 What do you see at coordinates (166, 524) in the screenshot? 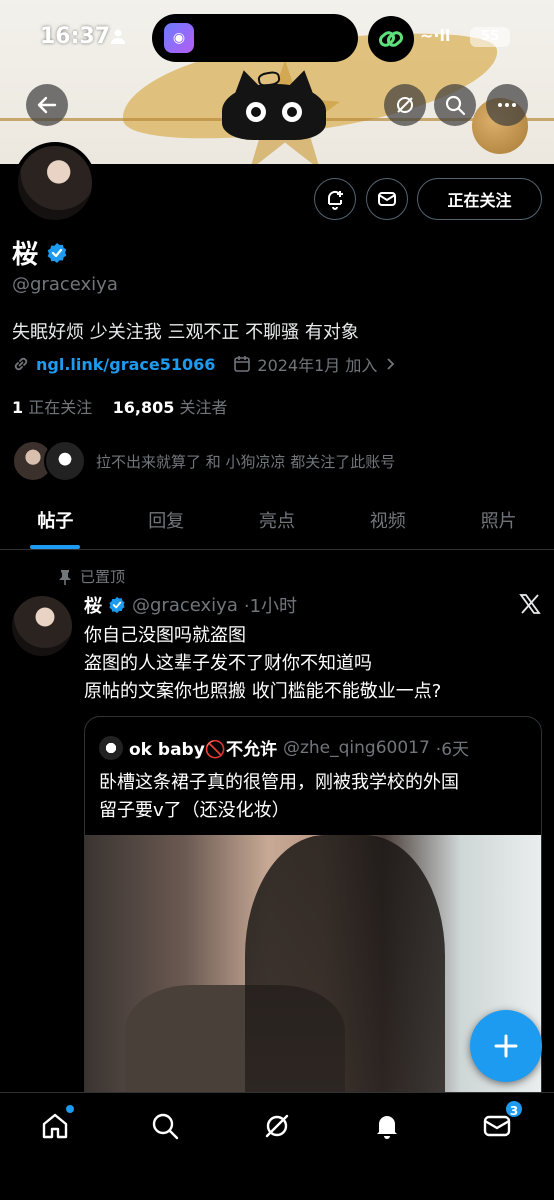
I see `tab-replies: 回复` at bounding box center [166, 524].